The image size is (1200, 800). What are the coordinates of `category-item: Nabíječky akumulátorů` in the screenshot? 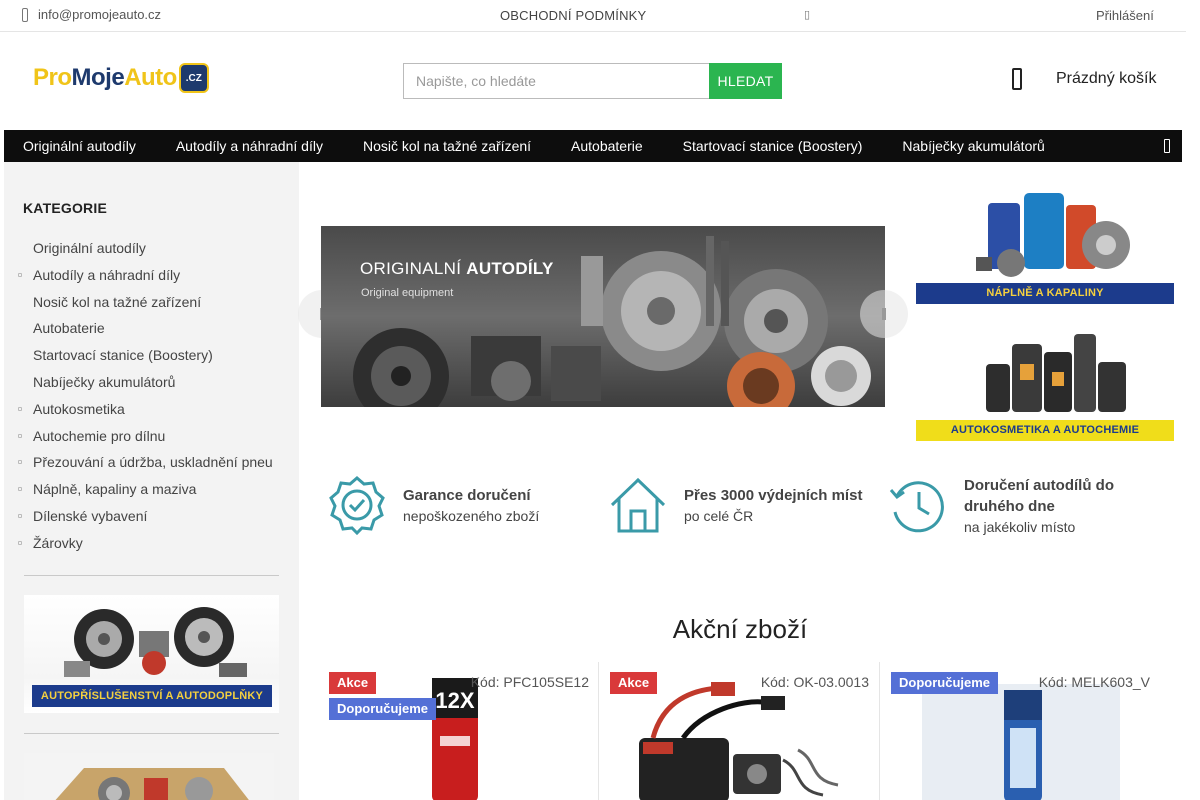 It's located at (153, 383).